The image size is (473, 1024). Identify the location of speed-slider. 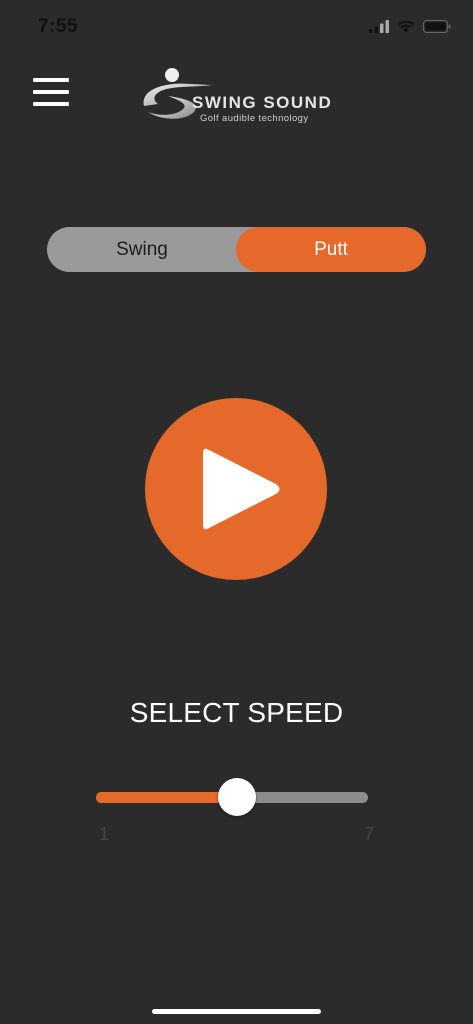
(232, 797).